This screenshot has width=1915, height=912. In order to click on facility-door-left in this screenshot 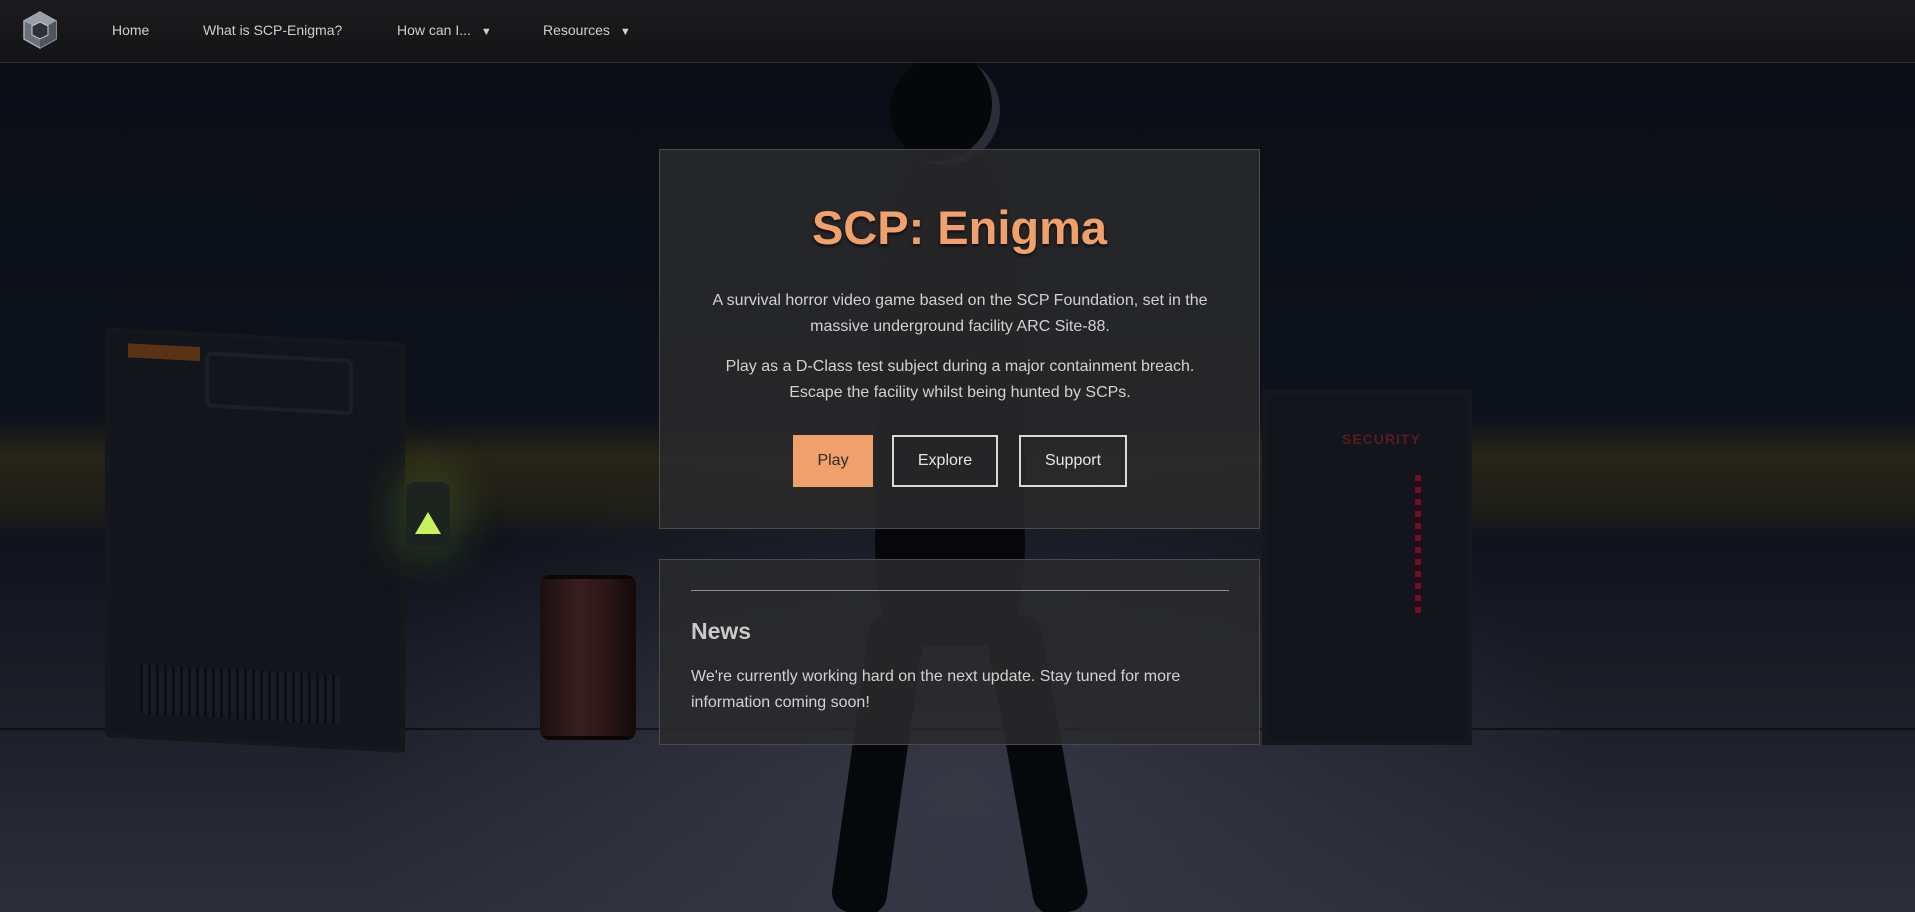, I will do `click(255, 540)`.